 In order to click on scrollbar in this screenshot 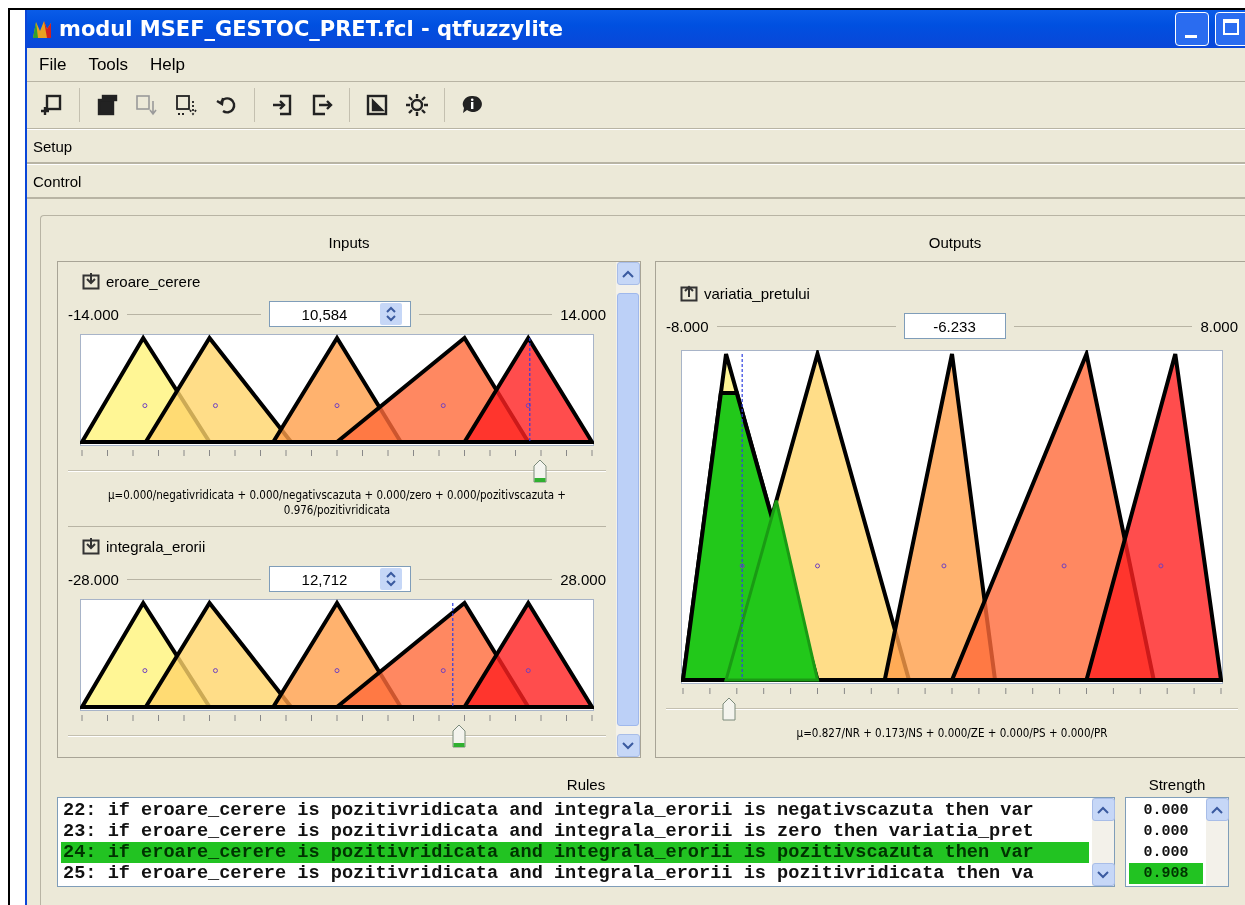, I will do `click(628, 509)`.